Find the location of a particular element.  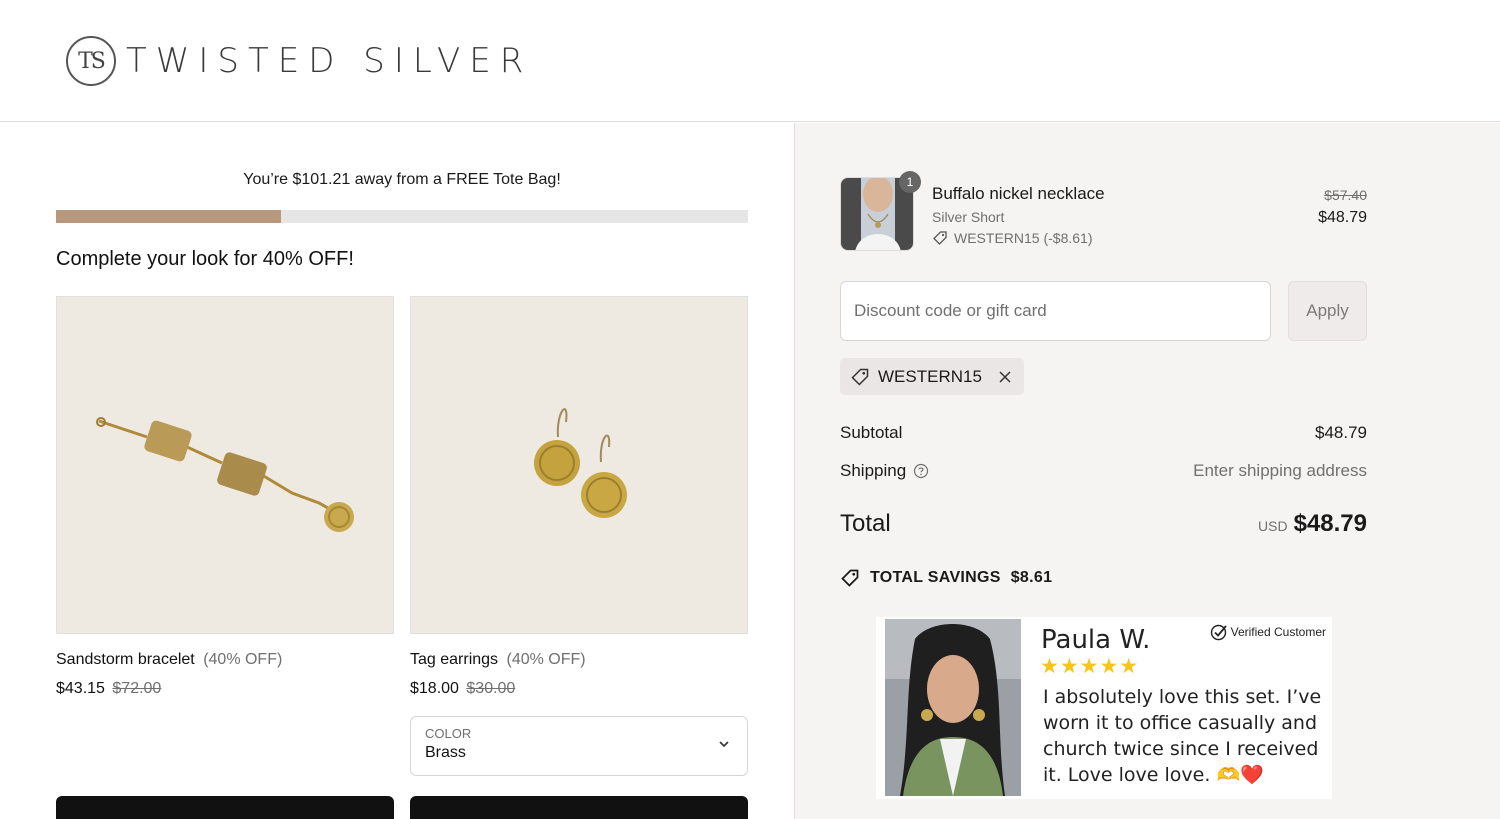

applied-discount-chip: WESTERN15 is located at coordinates (932, 376).